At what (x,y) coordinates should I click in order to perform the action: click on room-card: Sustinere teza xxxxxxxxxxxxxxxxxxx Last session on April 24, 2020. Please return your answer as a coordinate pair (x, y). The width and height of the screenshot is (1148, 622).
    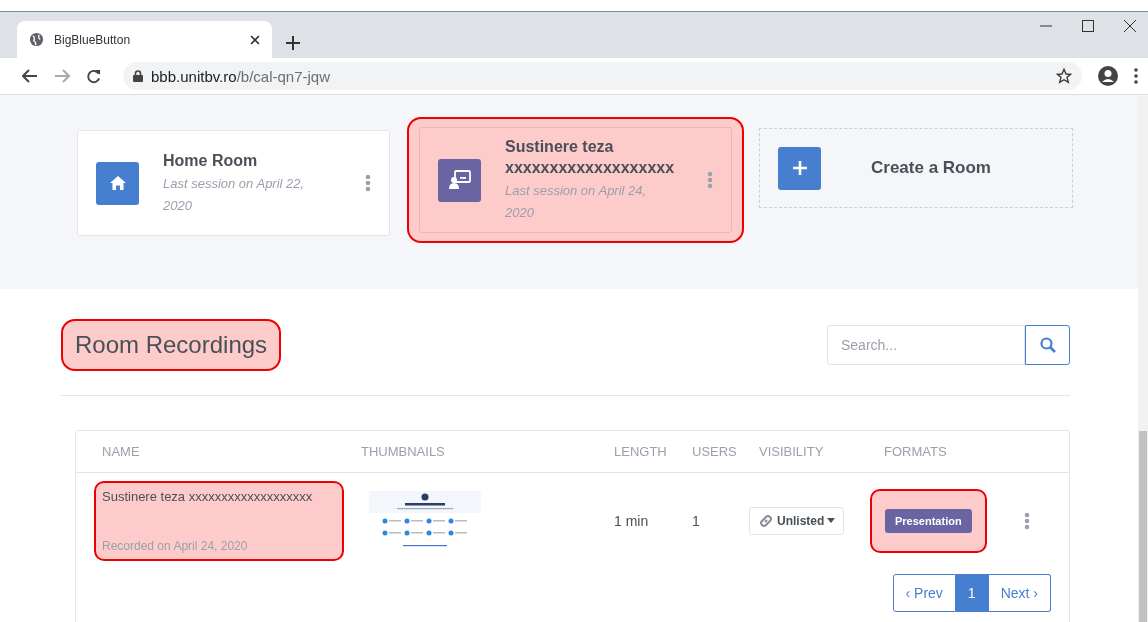
    Looking at the image, I should click on (575, 180).